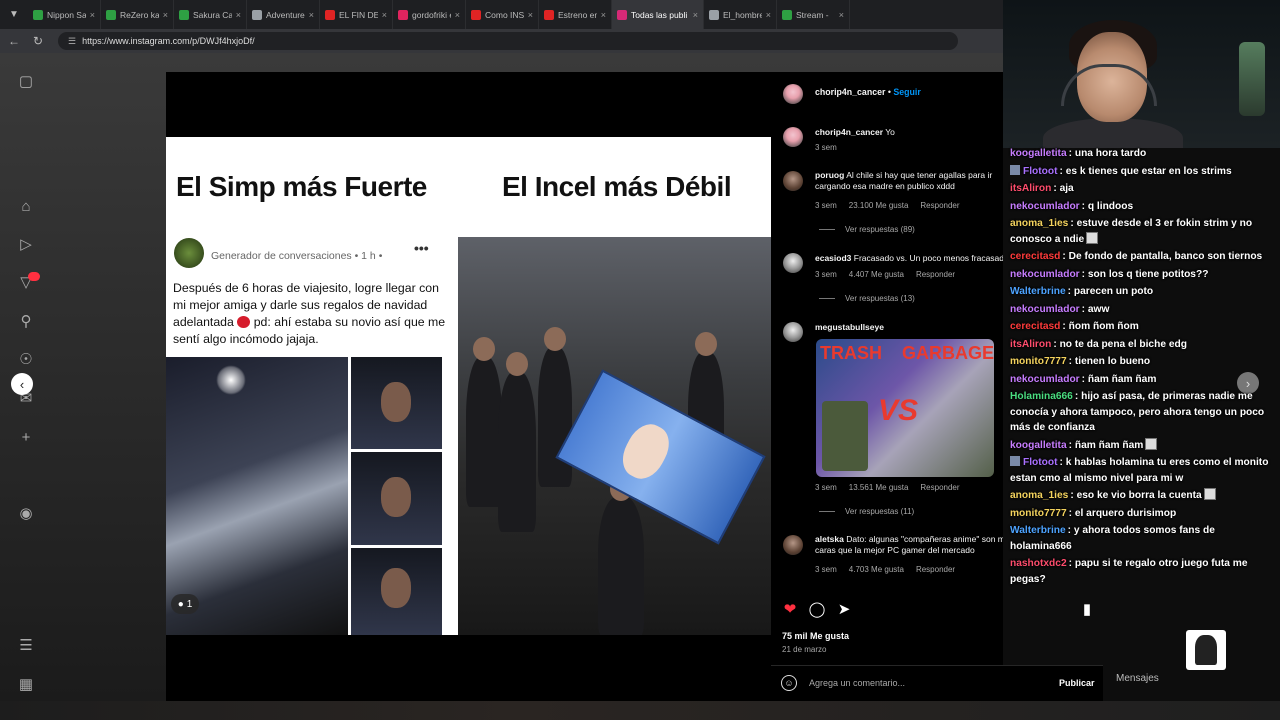  I want to click on view-replies-button: Ver respuestas (11), so click(866, 511).